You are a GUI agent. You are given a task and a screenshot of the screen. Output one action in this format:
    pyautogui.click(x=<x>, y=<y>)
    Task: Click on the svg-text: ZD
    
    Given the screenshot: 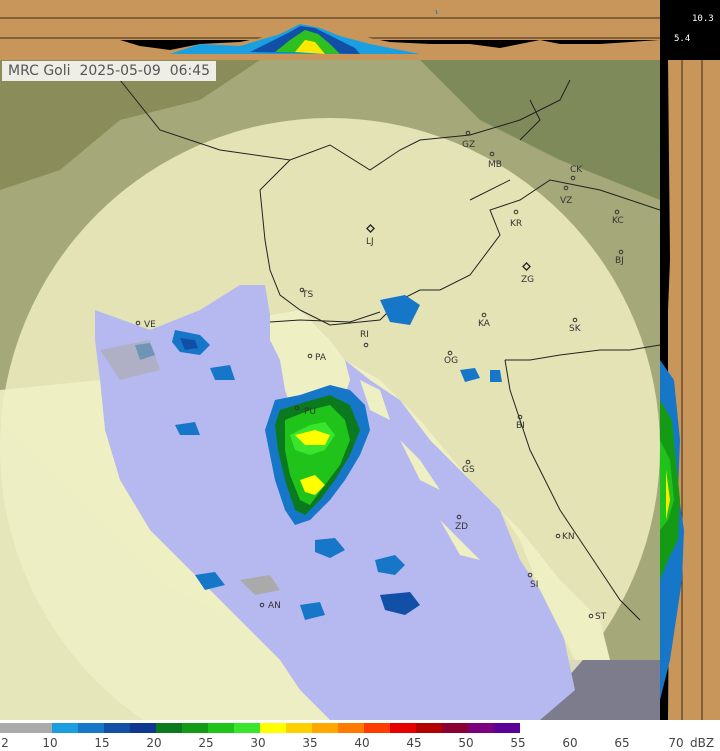 What is the action you would take?
    pyautogui.click(x=461, y=527)
    